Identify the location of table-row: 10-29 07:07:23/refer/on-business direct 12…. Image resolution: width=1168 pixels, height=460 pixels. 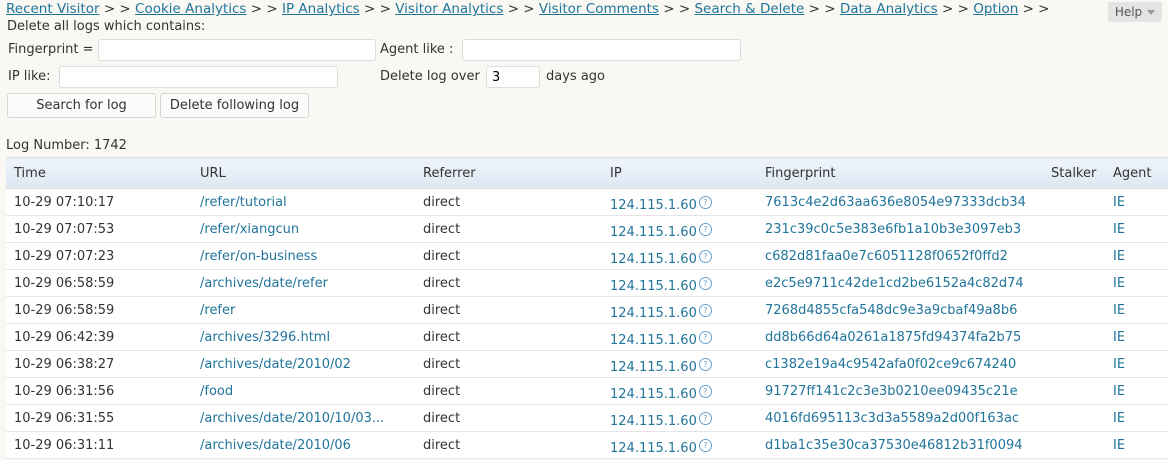
(587, 256).